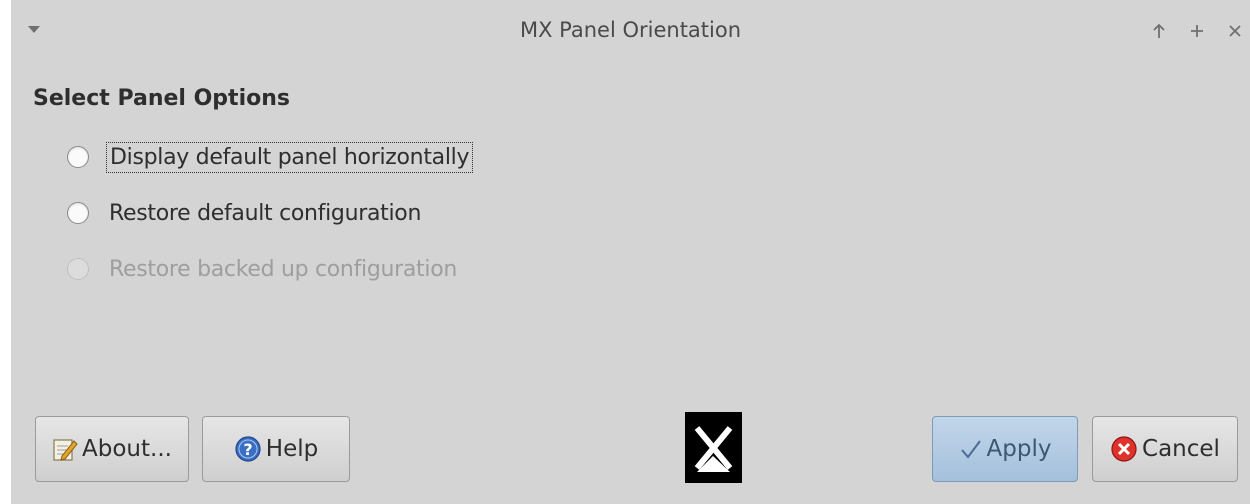  Describe the element at coordinates (161, 98) in the screenshot. I see `section-title: Select Panel Options` at that location.